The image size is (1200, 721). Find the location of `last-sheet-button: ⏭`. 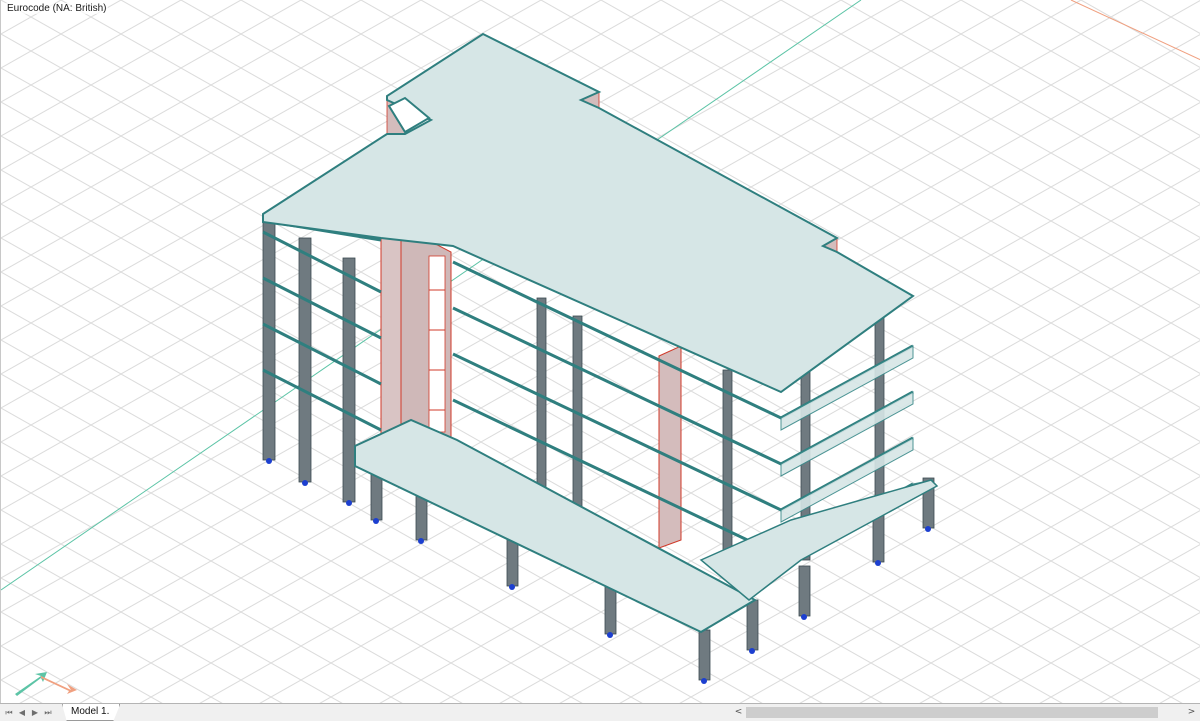

last-sheet-button: ⏭ is located at coordinates (48, 712).